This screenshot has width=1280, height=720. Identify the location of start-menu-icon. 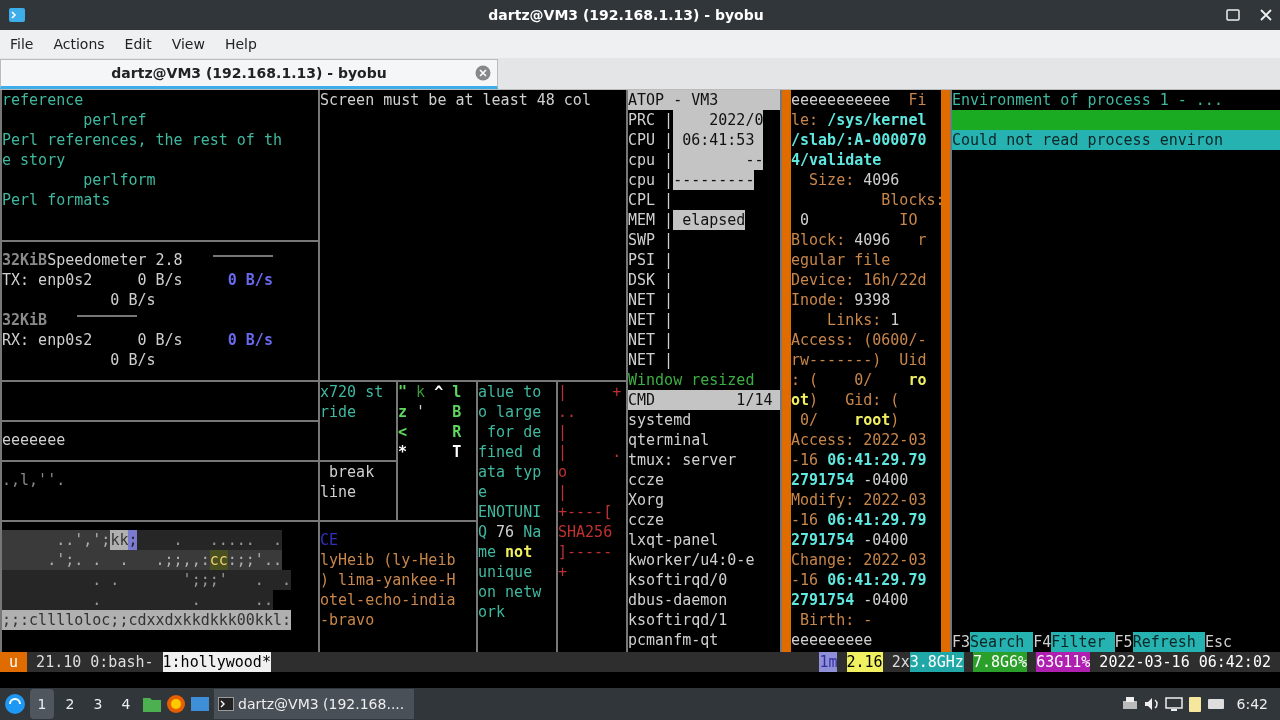
(15, 704).